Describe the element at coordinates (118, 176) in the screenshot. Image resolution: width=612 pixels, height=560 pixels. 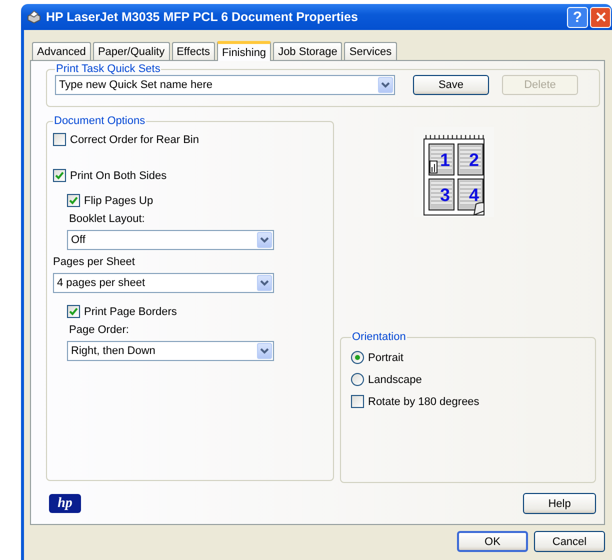
I see `checkbox-label: Print On Both Sides` at that location.